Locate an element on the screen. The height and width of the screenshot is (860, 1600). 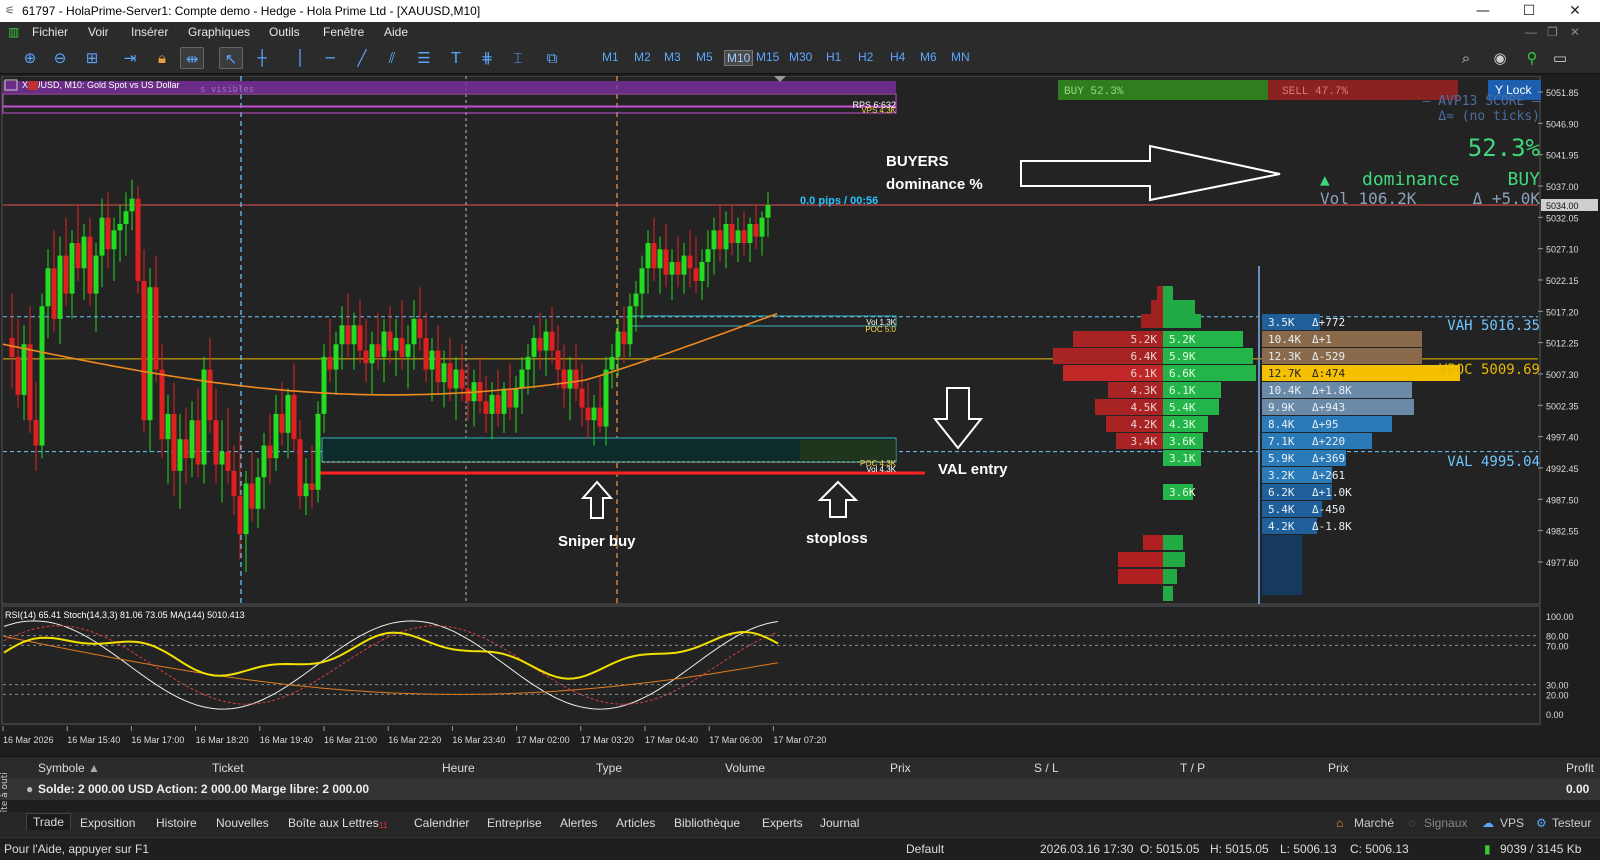
menu-fichier: Fichier is located at coordinates (50, 32).